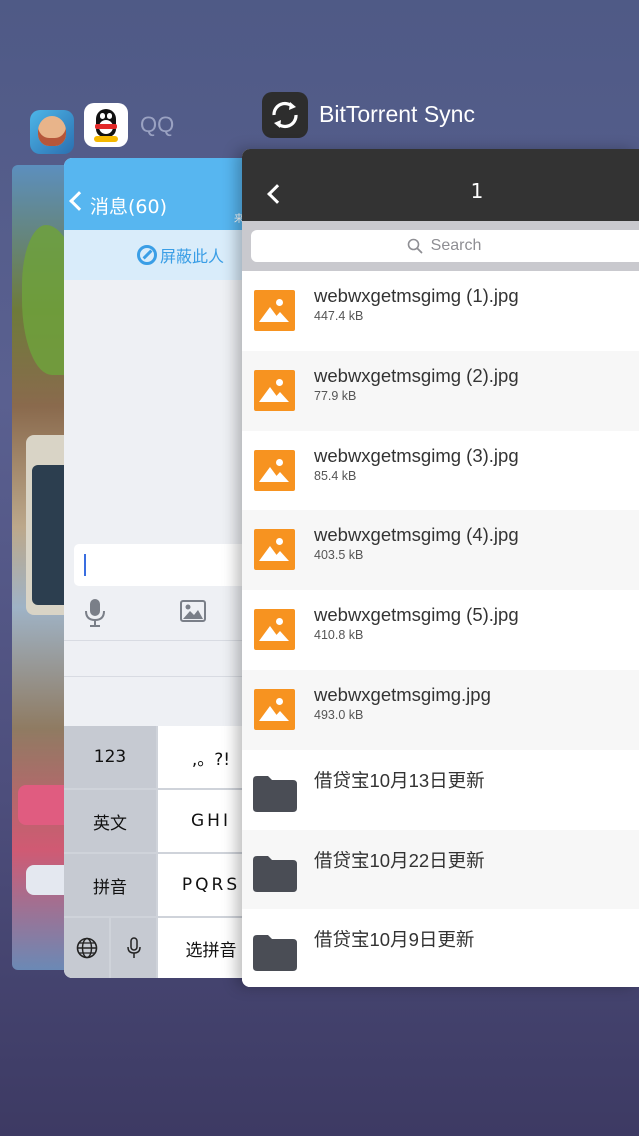  Describe the element at coordinates (335, 475) in the screenshot. I see `file-size: 85.4 kB` at that location.